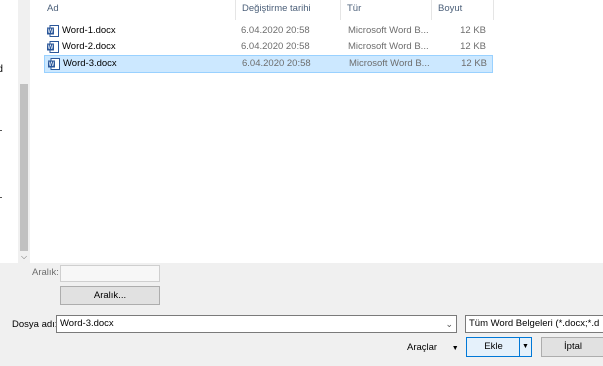  I want to click on file-name: Word-3.docx, so click(90, 63).